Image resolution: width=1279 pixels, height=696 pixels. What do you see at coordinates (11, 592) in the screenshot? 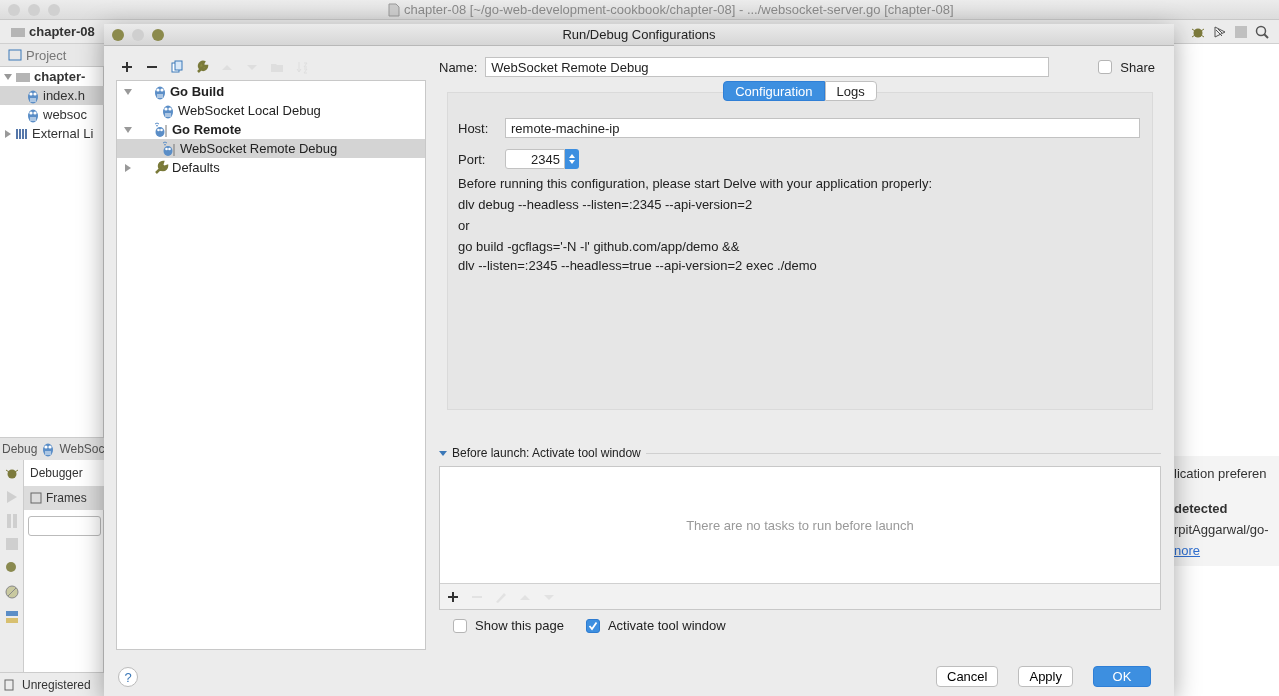
I see `mute-icon` at bounding box center [11, 592].